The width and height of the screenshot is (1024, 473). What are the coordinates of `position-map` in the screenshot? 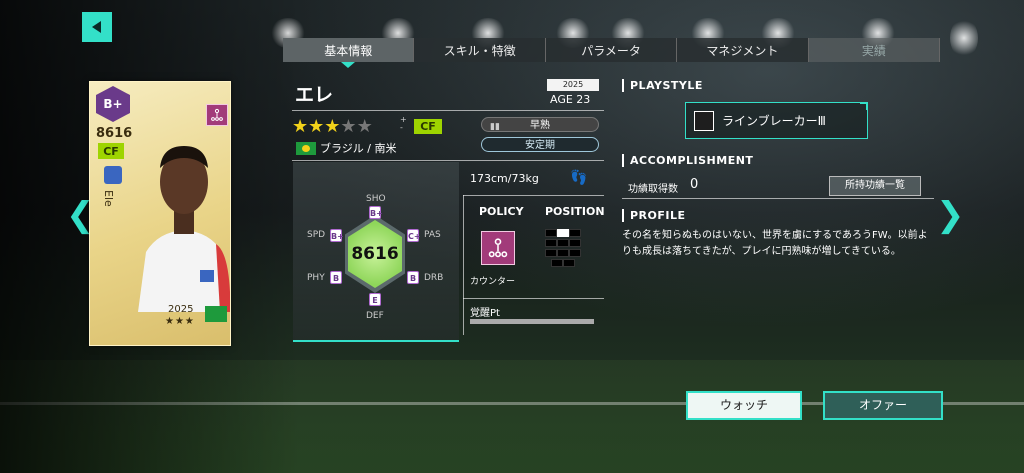 It's located at (570, 249).